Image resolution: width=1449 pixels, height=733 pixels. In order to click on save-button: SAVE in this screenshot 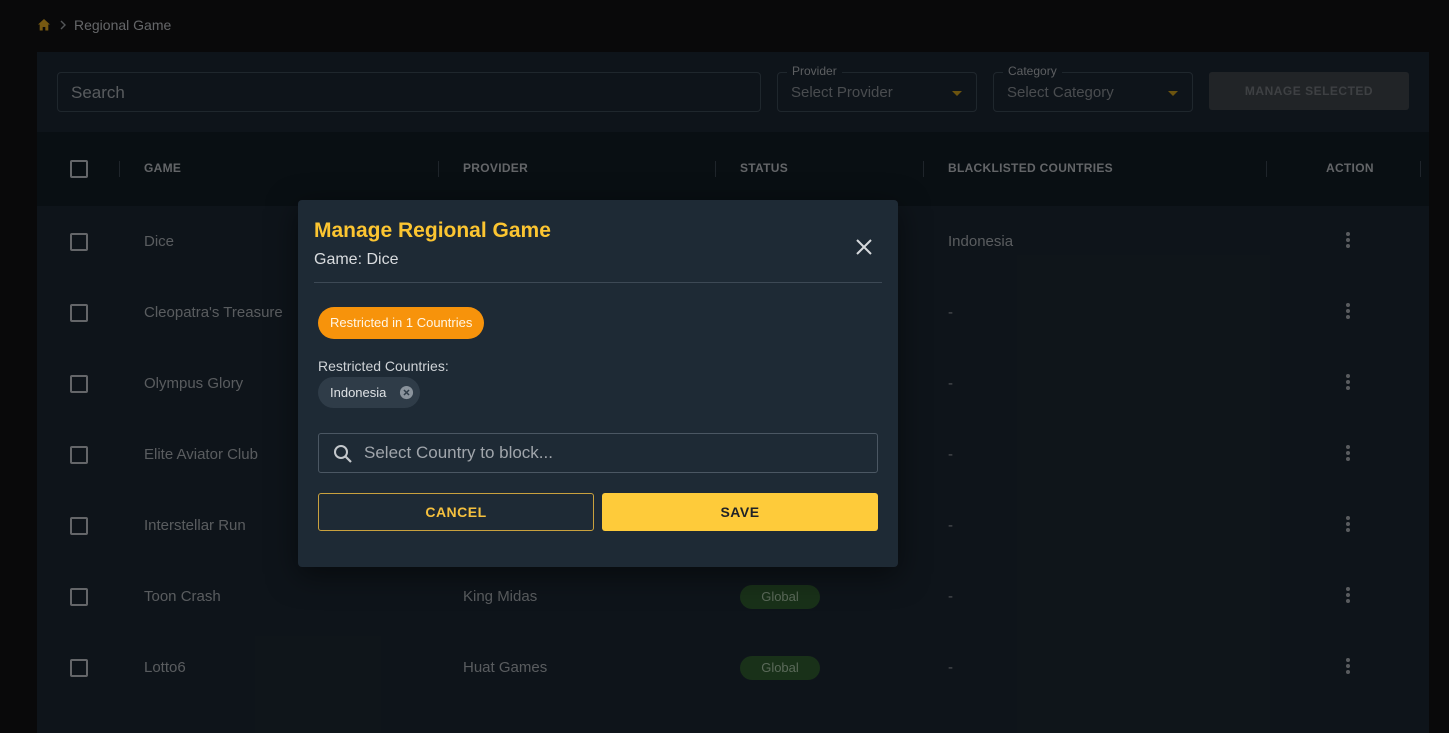, I will do `click(740, 512)`.